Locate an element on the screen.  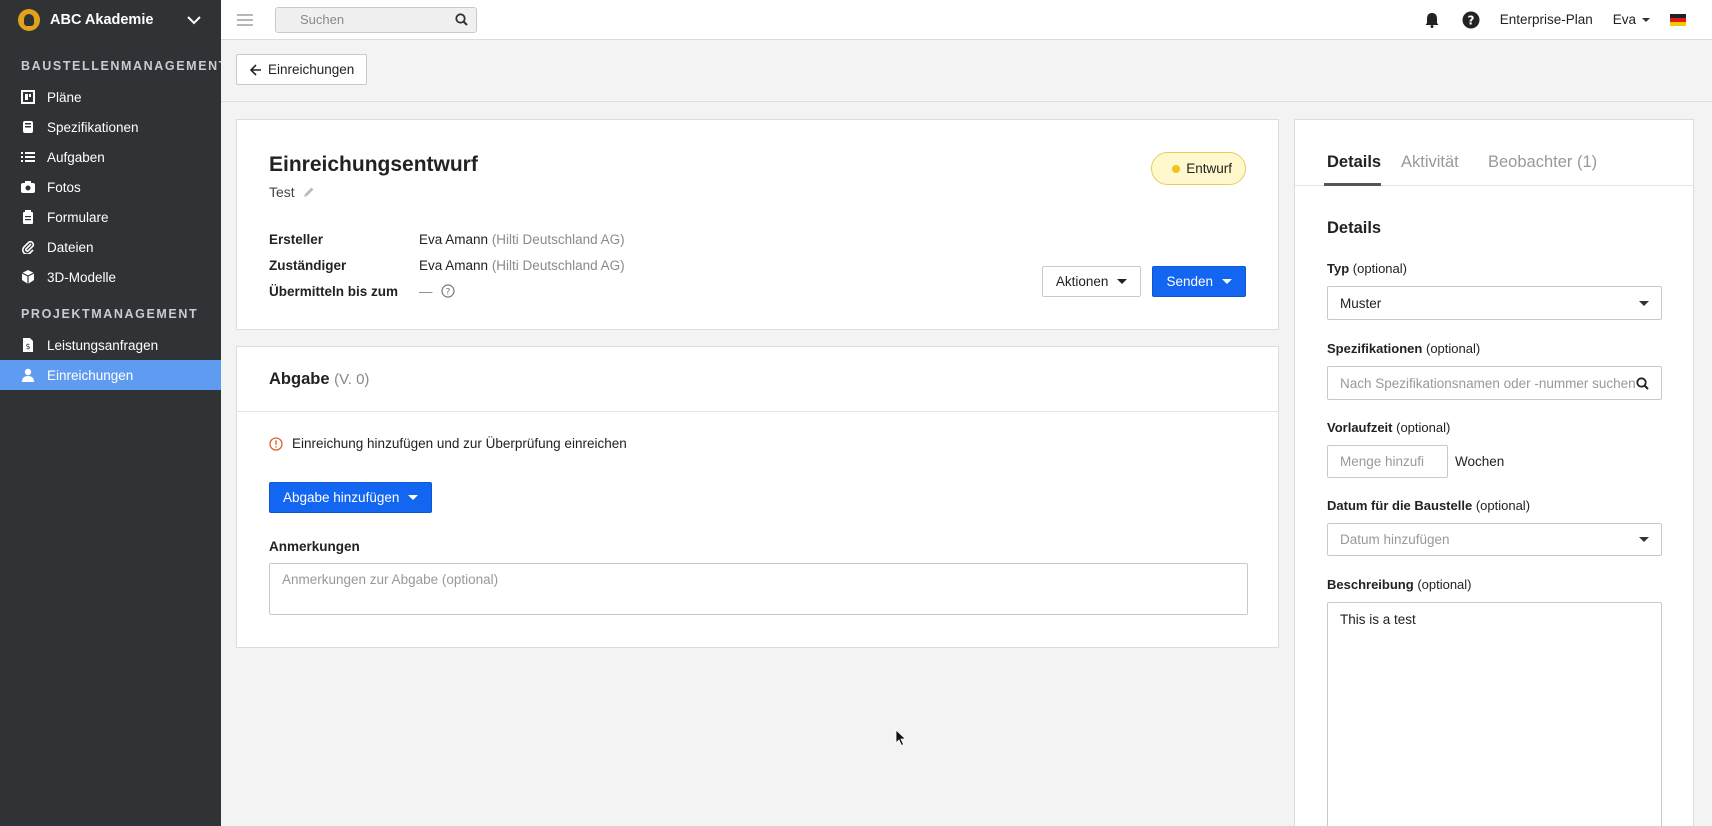
sidebar-item-files: Dateien is located at coordinates (110, 247).